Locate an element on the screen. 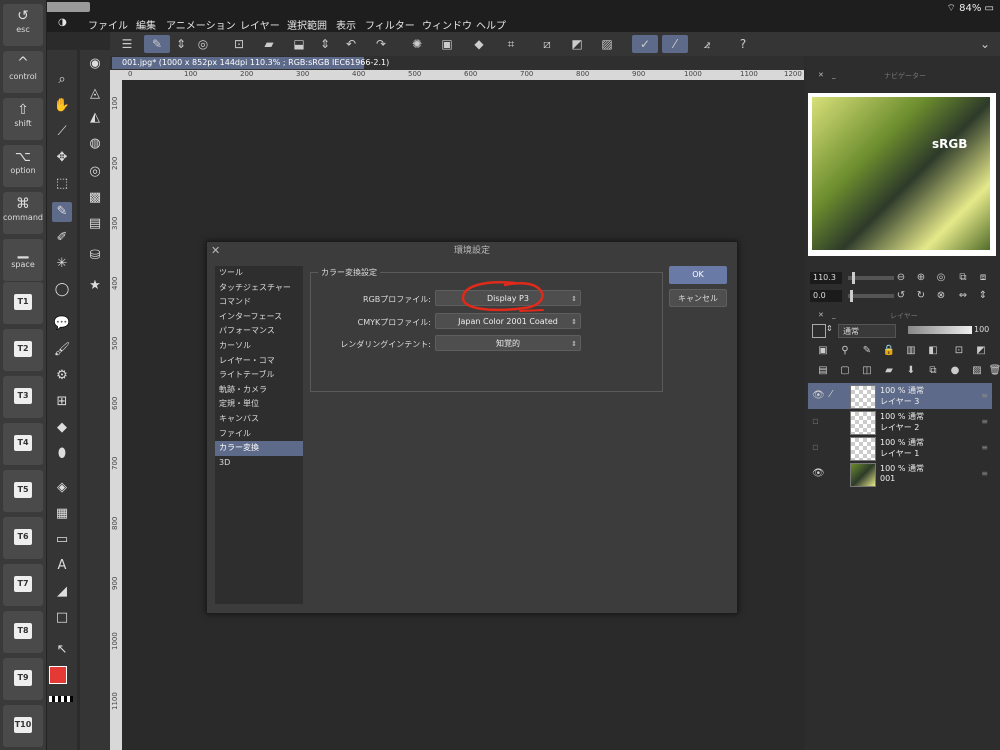  menu-window: ウィンドウ is located at coordinates (447, 24).